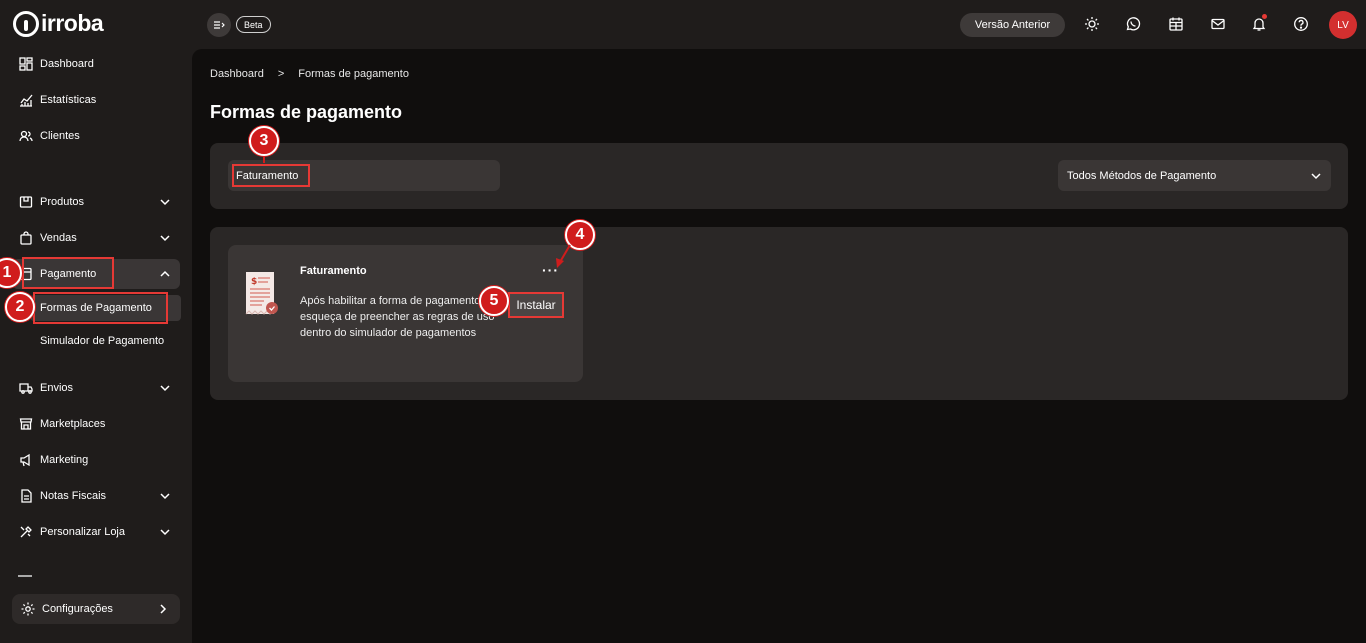  I want to click on tools-icon, so click(26, 532).